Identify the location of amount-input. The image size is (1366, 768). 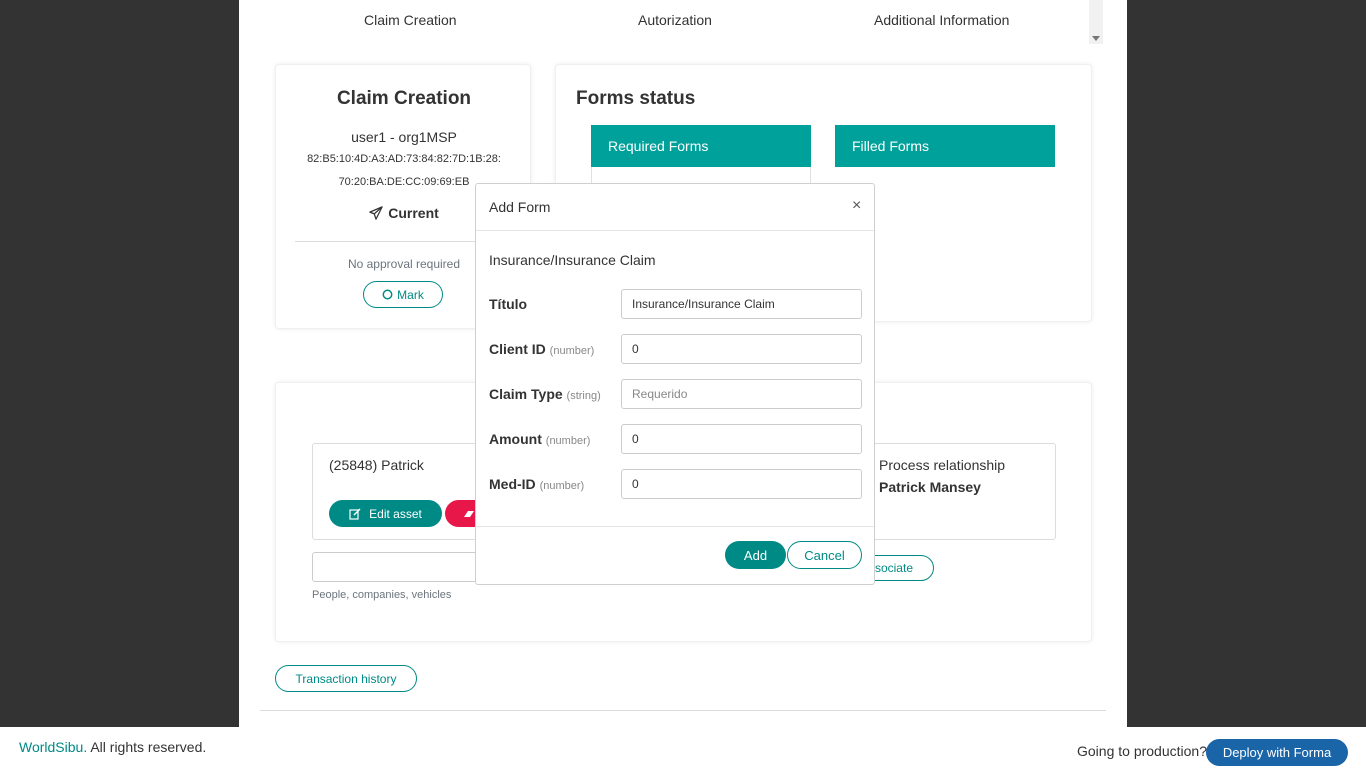
(741, 439).